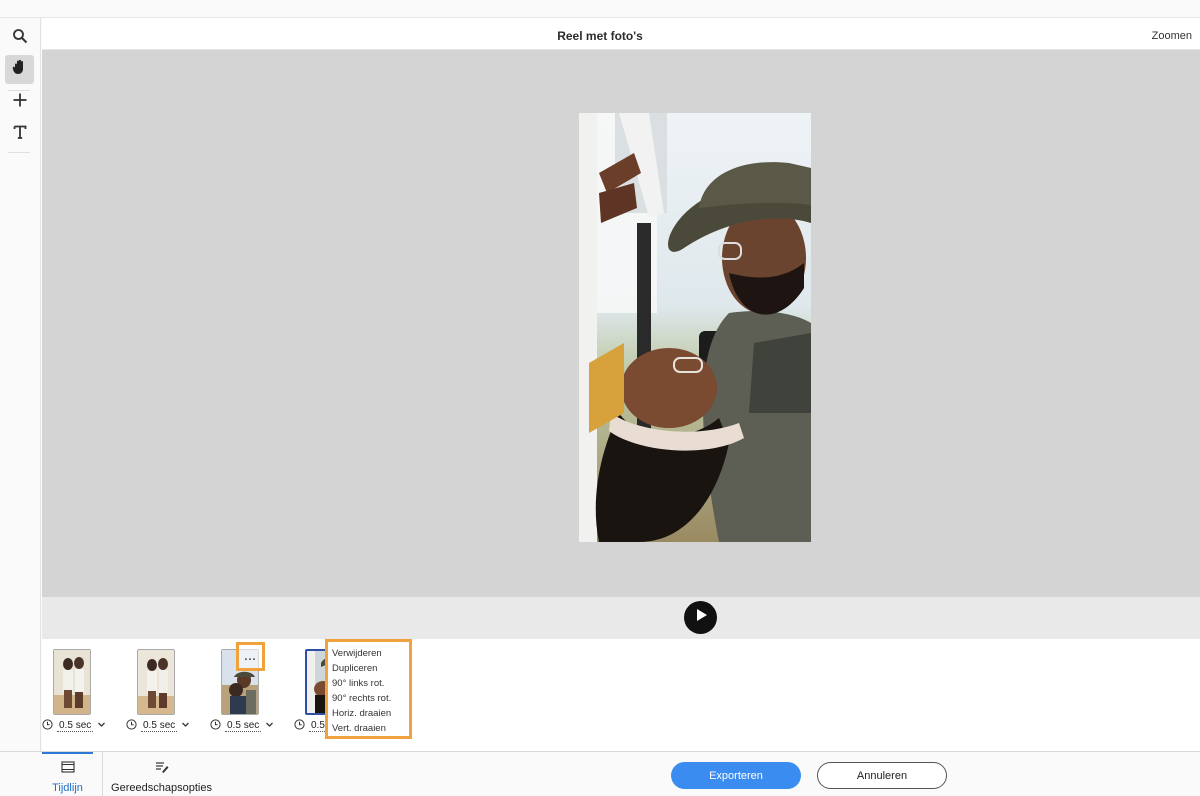  Describe the element at coordinates (882, 775) in the screenshot. I see `cancel-button: Annuleren` at that location.